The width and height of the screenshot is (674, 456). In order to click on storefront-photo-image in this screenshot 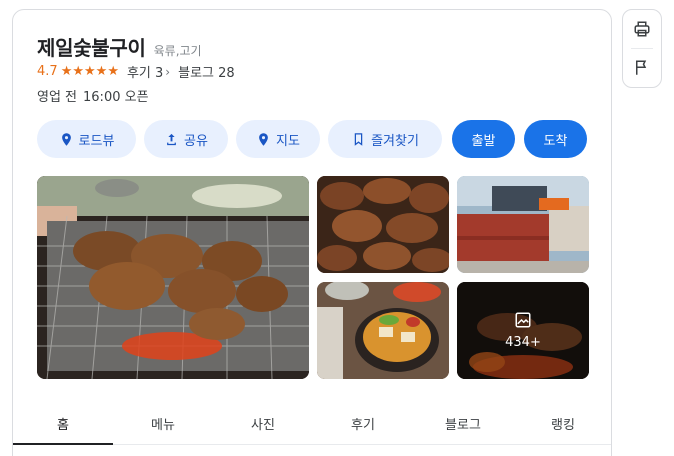, I will do `click(523, 224)`.